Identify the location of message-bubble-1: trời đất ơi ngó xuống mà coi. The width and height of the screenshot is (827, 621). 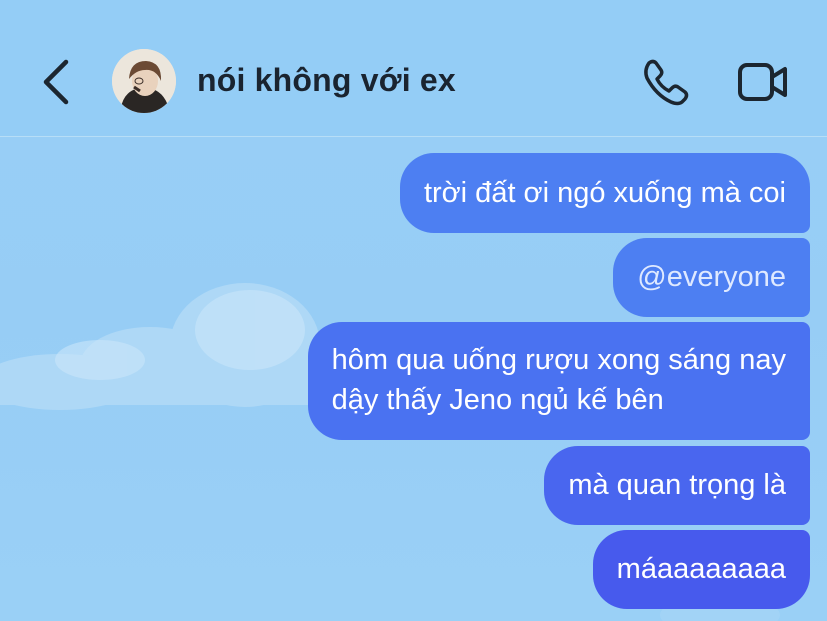
(604, 193).